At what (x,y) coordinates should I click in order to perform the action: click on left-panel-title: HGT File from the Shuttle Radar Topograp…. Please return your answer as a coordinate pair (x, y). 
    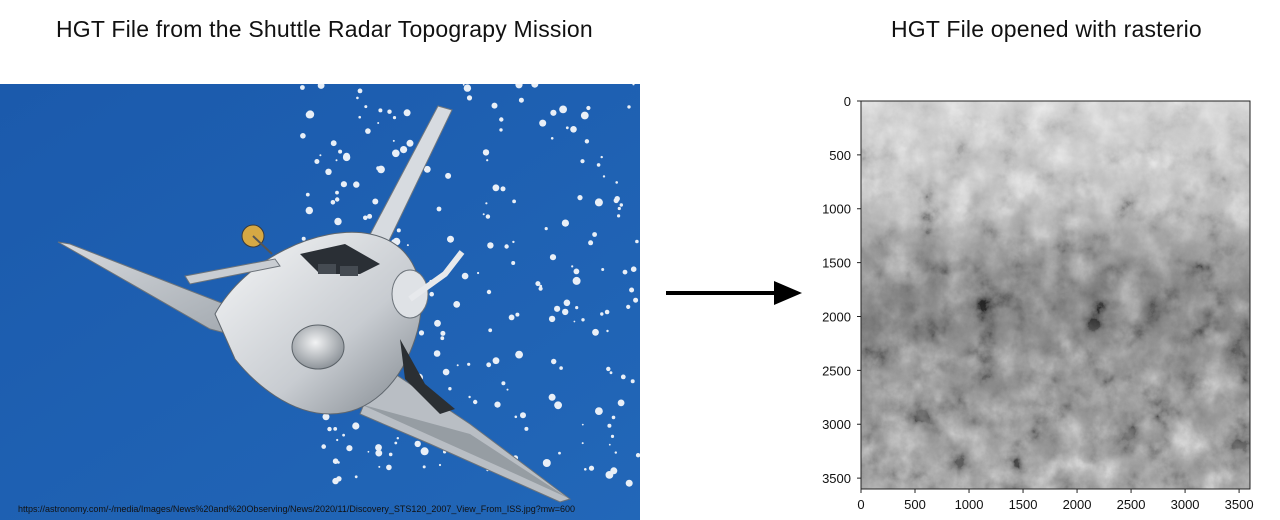
    Looking at the image, I should click on (324, 29).